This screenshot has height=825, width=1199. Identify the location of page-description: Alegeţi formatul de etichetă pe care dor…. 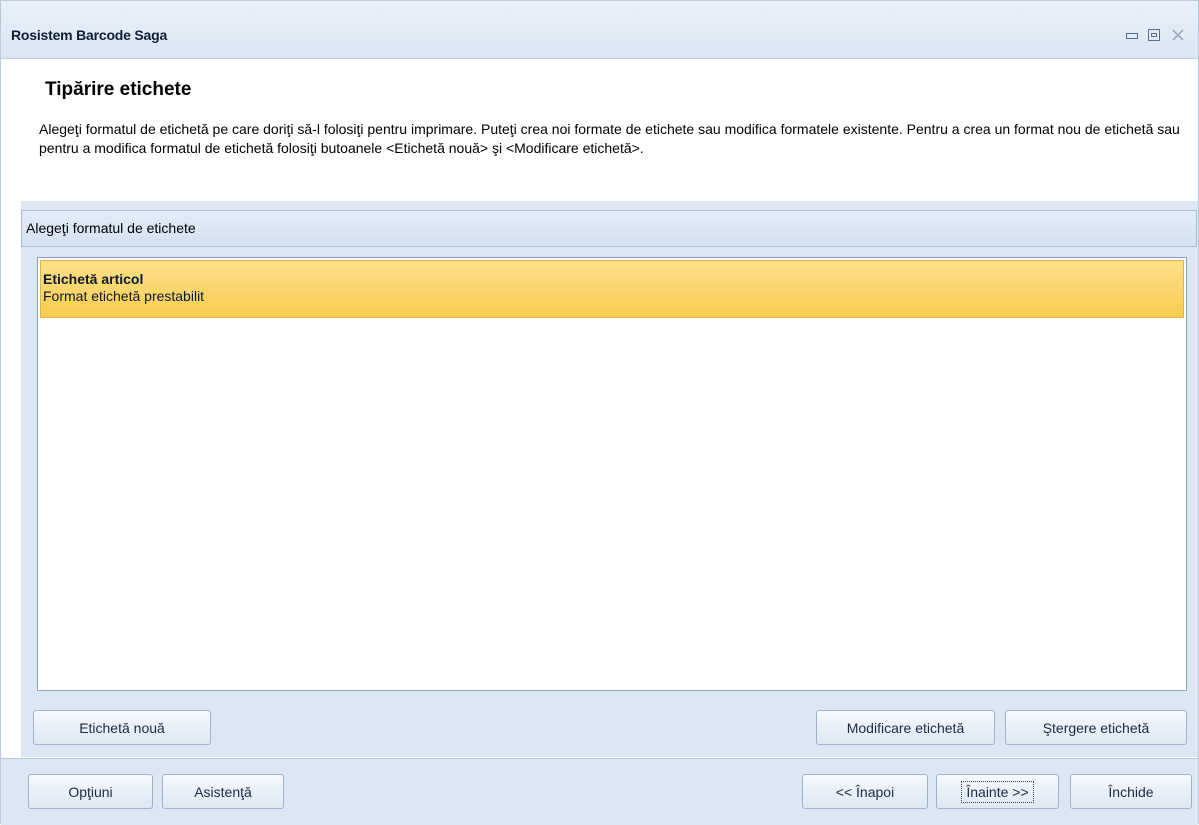
(609, 138).